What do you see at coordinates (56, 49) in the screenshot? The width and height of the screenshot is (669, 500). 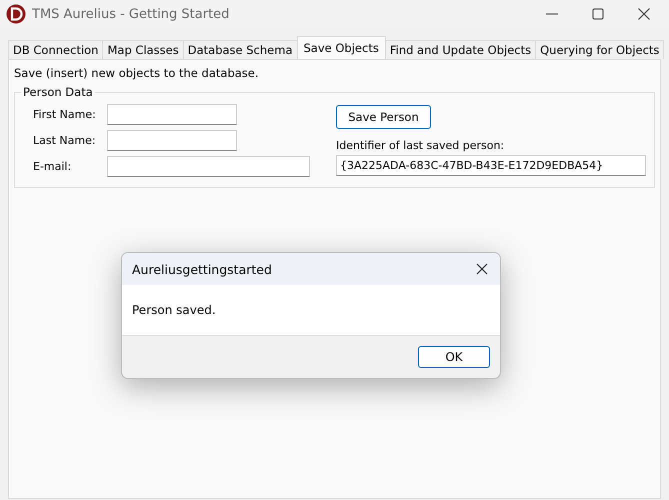 I see `tab: DB Connection` at bounding box center [56, 49].